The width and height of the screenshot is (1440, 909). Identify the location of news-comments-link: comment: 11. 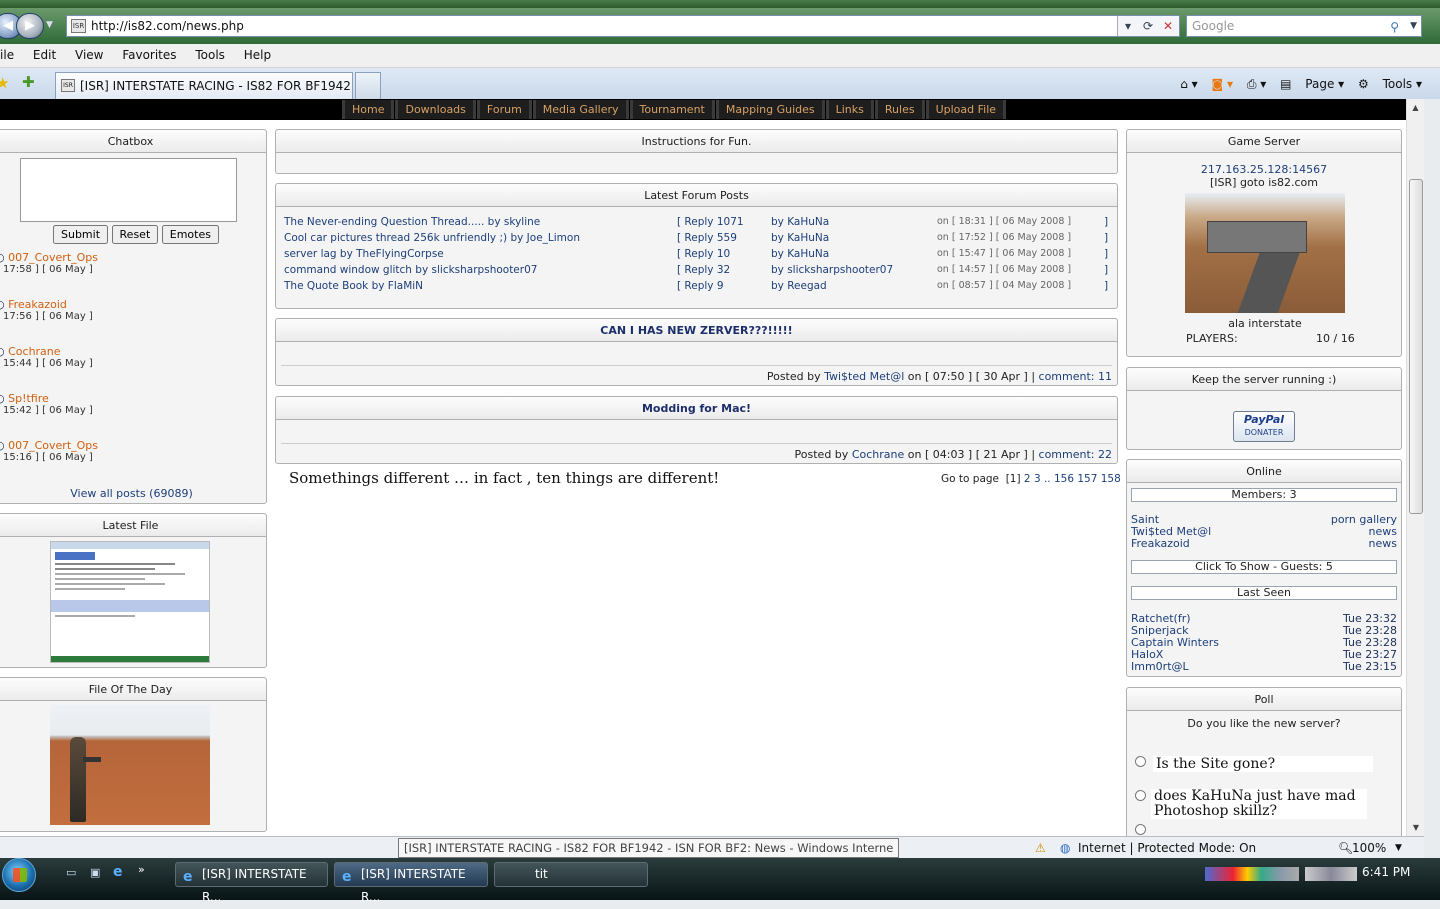
(1075, 376).